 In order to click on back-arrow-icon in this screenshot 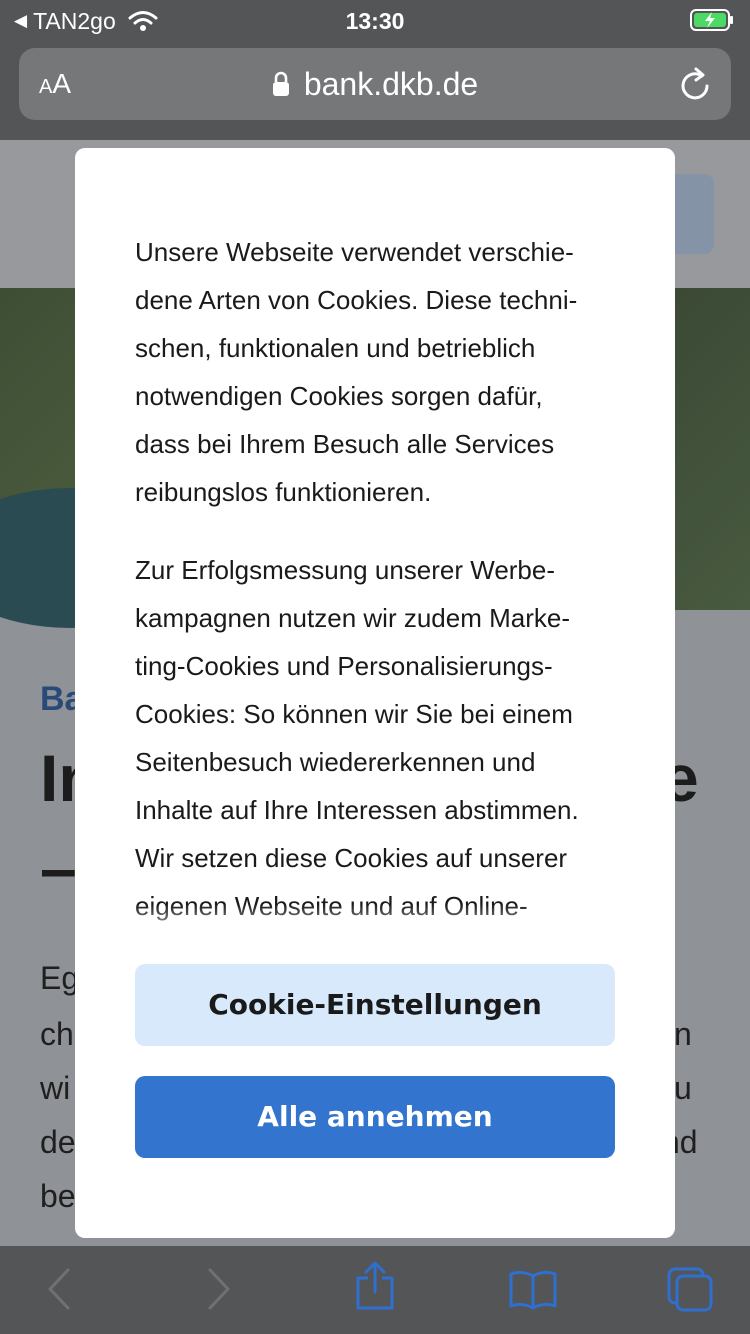, I will do `click(59, 1289)`.